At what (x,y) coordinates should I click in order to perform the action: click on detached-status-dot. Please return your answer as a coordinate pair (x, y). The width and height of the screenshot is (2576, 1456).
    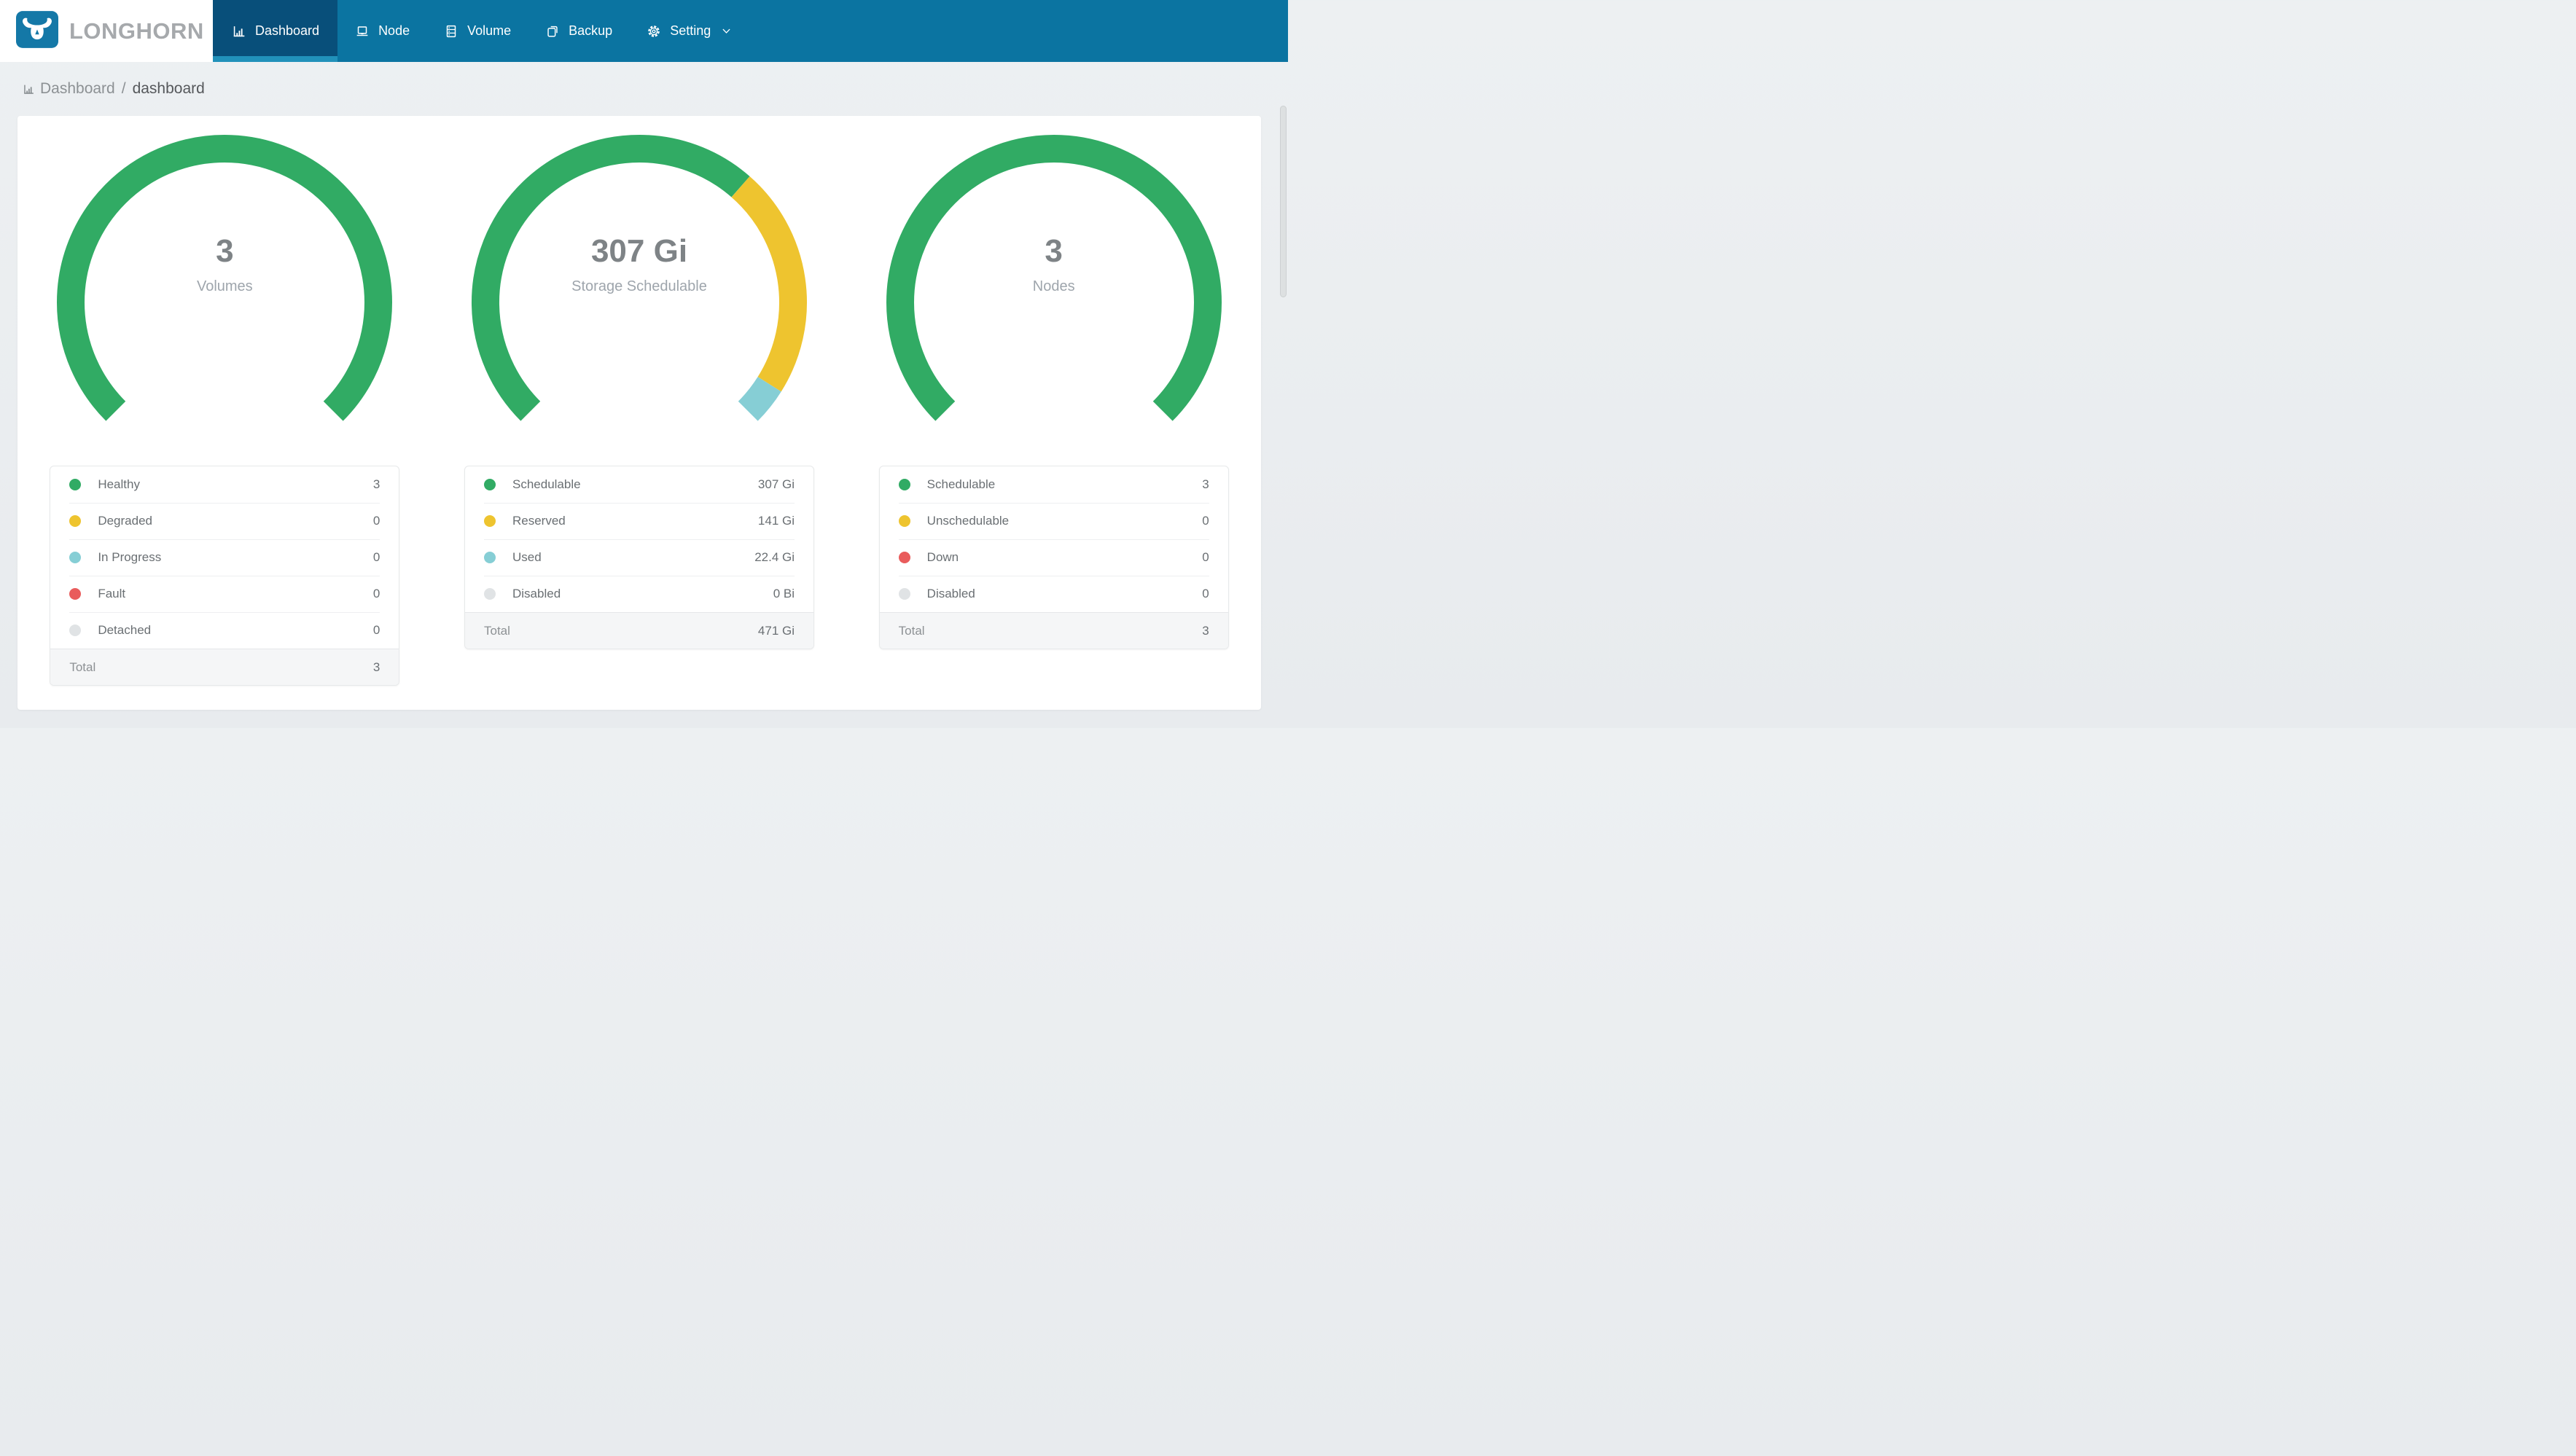
    Looking at the image, I should click on (75, 630).